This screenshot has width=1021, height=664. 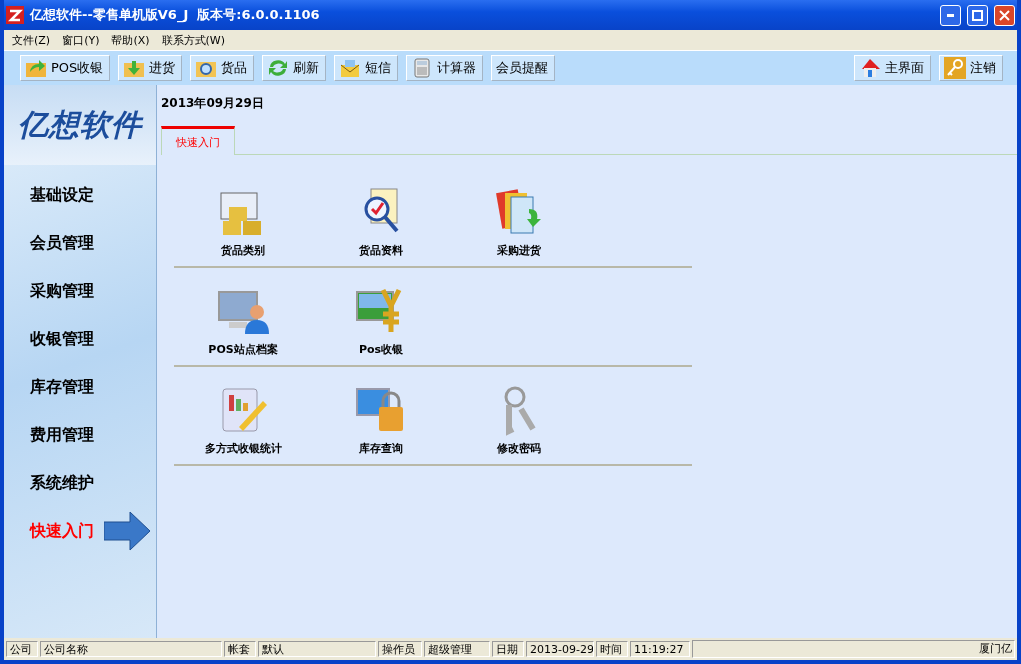 What do you see at coordinates (519, 250) in the screenshot?
I see `shortcut-label: 采购进货` at bounding box center [519, 250].